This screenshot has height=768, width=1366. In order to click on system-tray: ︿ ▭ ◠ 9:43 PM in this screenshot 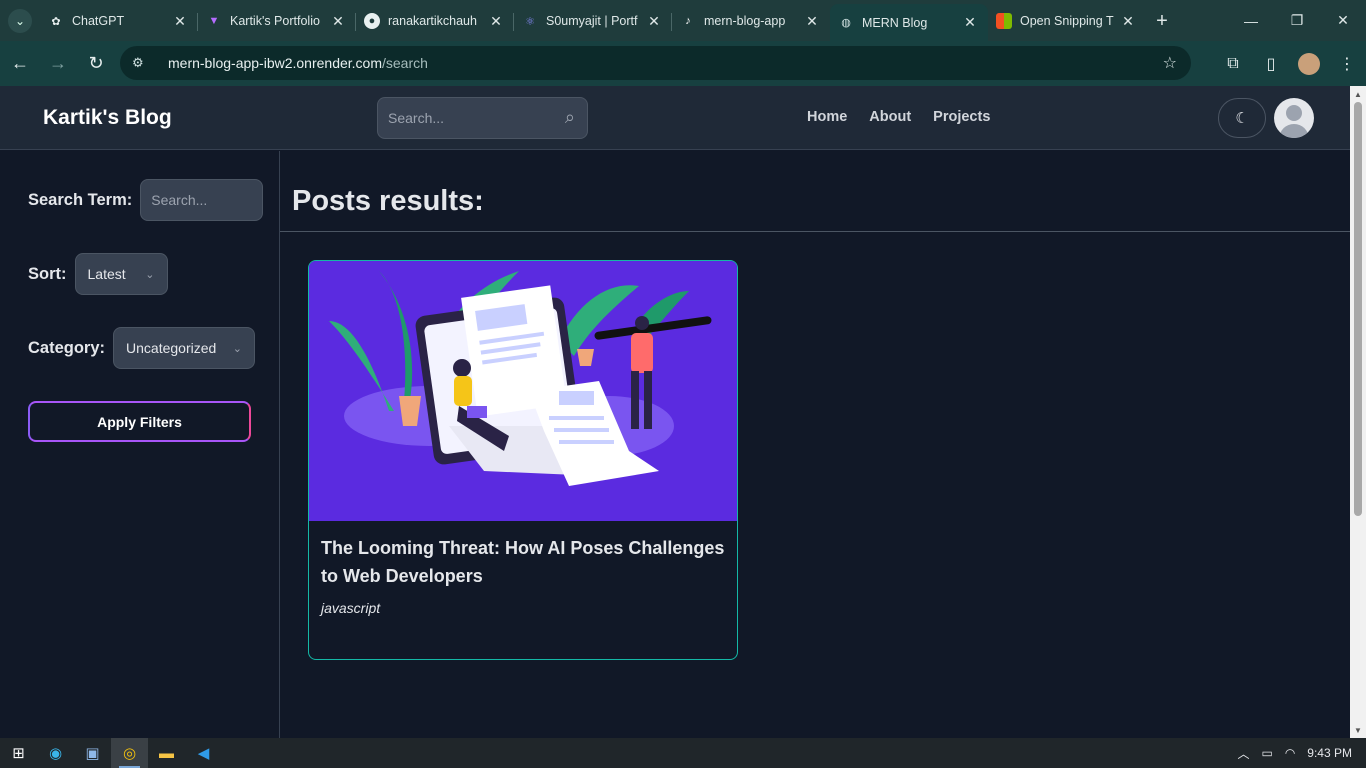, I will do `click(1298, 753)`.